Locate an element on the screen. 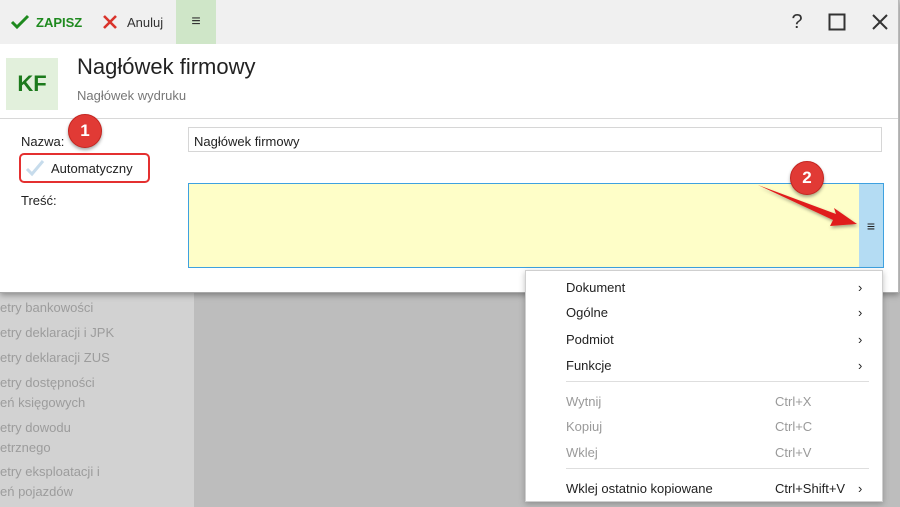 This screenshot has height=507, width=900. close-x-icon is located at coordinates (110, 22).